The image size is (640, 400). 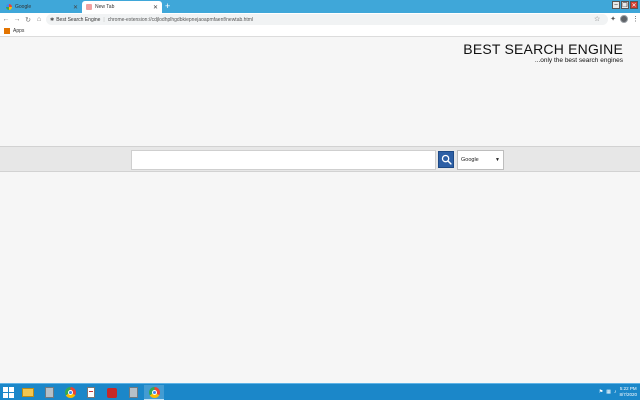 What do you see at coordinates (608, 392) in the screenshot?
I see `tray-network-icon: ▦` at bounding box center [608, 392].